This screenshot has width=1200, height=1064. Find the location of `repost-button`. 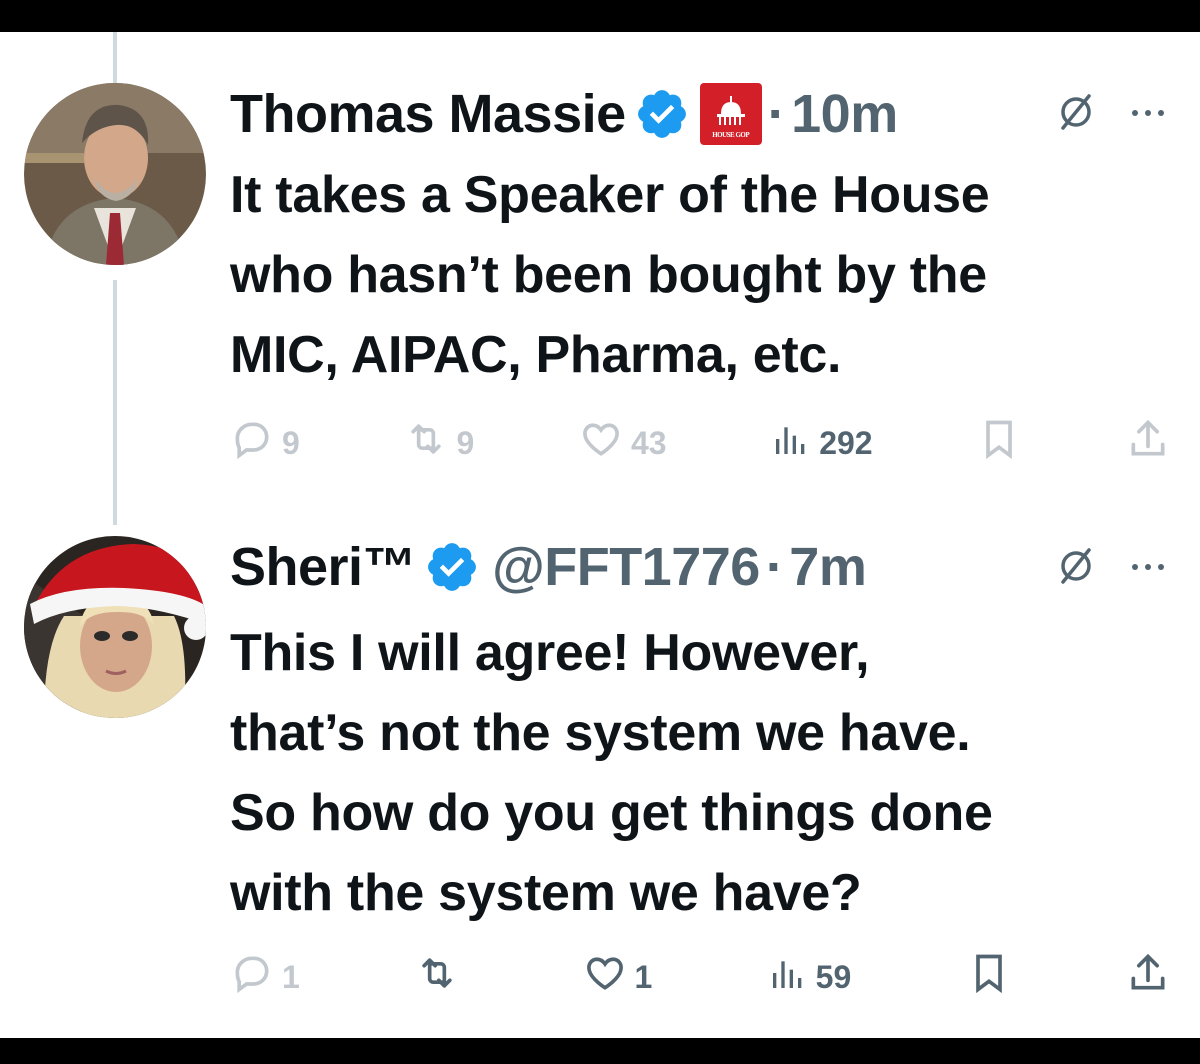

repost-button is located at coordinates (441, 977).